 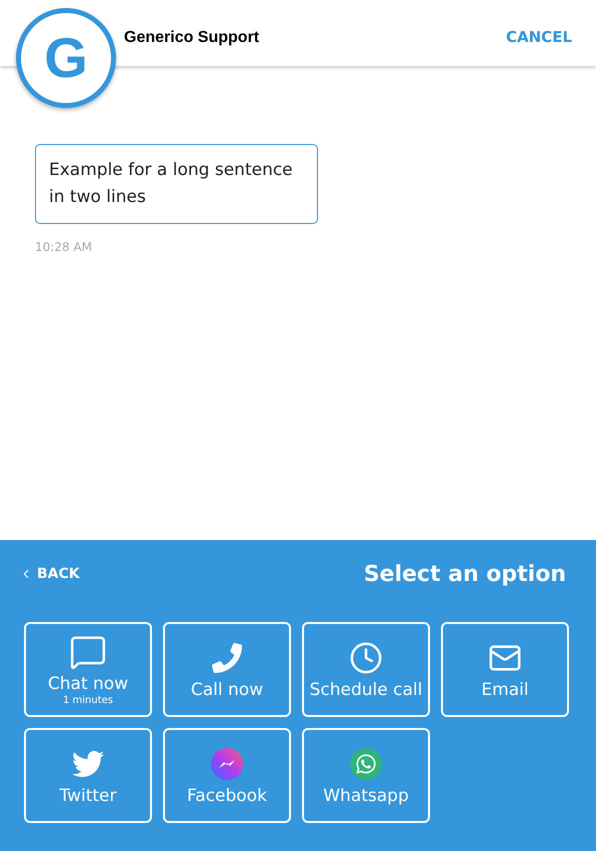 What do you see at coordinates (88, 669) in the screenshot?
I see `option-tile: Chat now 1 minutes` at bounding box center [88, 669].